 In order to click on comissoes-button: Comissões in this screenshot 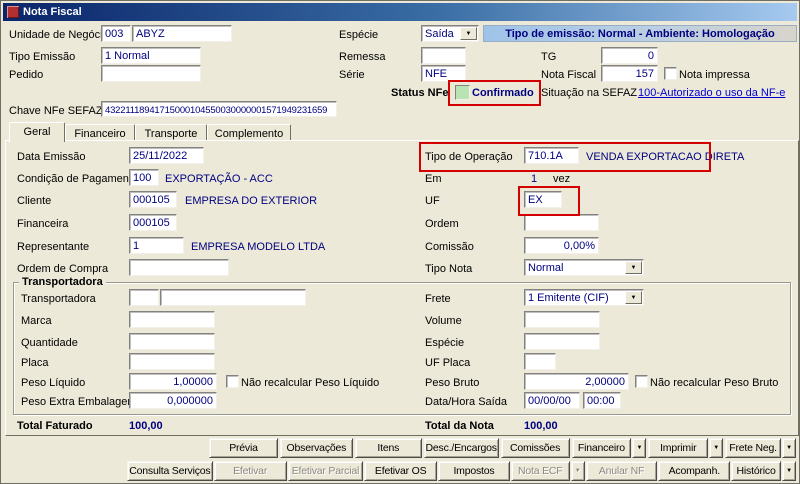, I will do `click(535, 448)`.